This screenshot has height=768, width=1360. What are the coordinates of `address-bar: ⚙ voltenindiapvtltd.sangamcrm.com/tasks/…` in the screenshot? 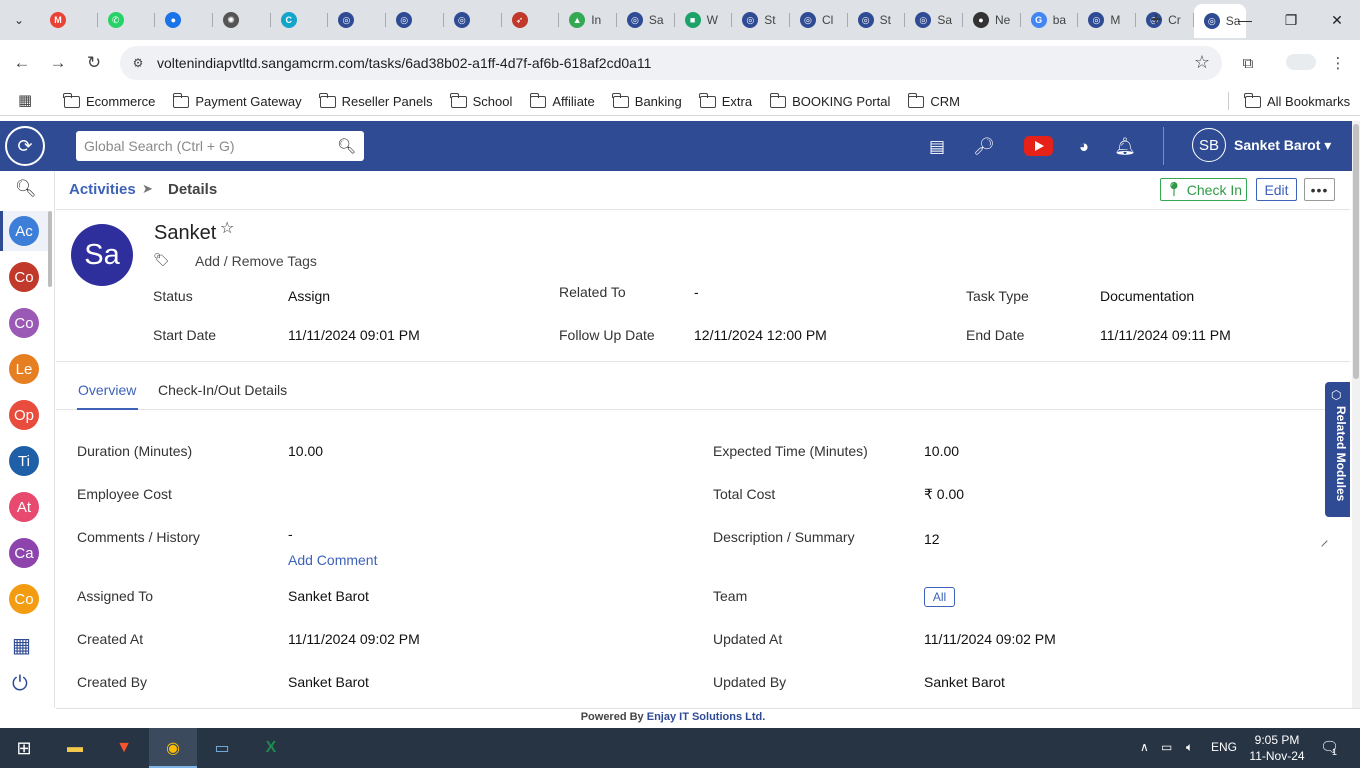 It's located at (671, 63).